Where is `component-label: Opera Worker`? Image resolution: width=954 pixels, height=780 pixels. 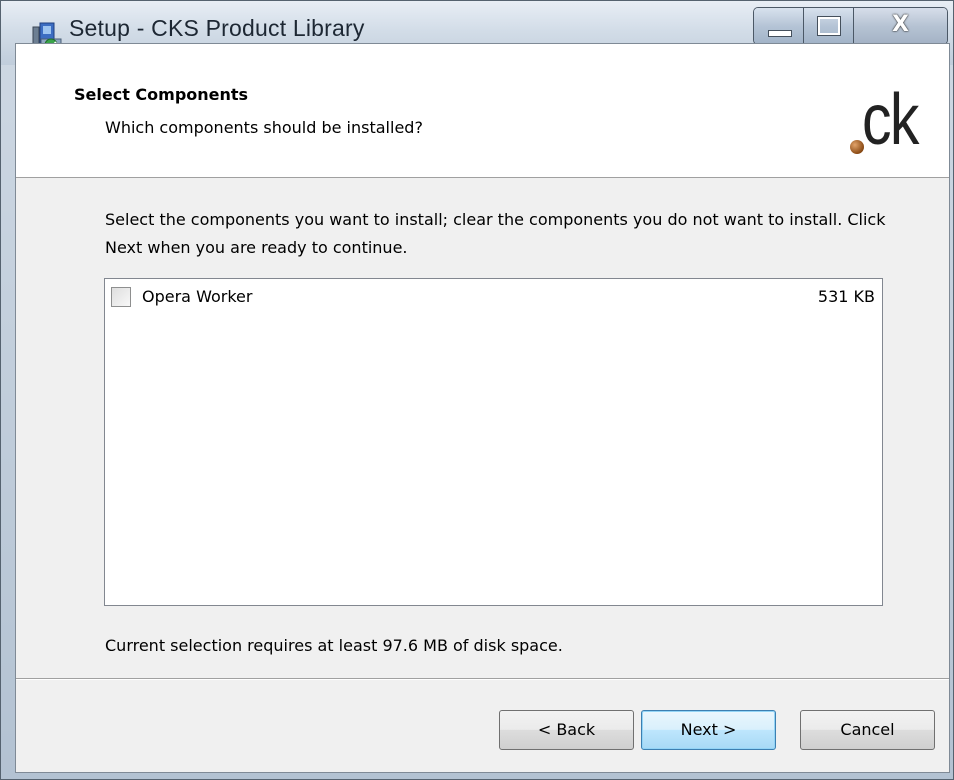
component-label: Opera Worker is located at coordinates (197, 296).